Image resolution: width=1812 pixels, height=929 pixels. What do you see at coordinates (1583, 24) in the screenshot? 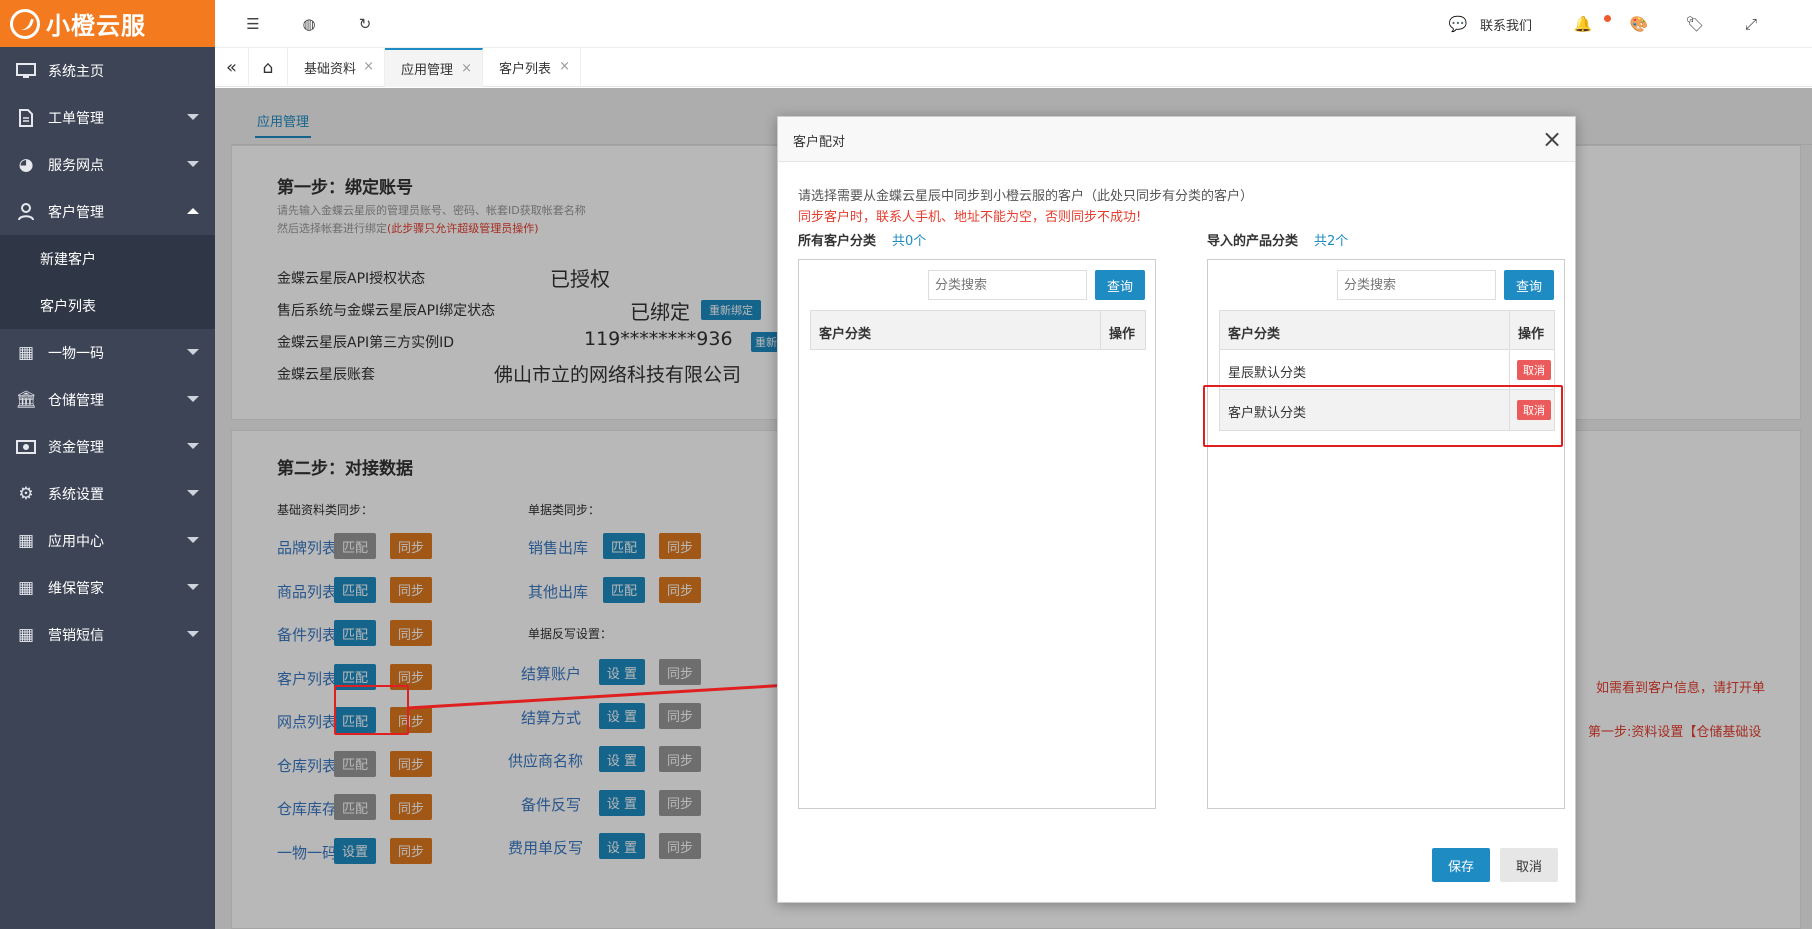
I see `bell-icon: 🔔` at bounding box center [1583, 24].